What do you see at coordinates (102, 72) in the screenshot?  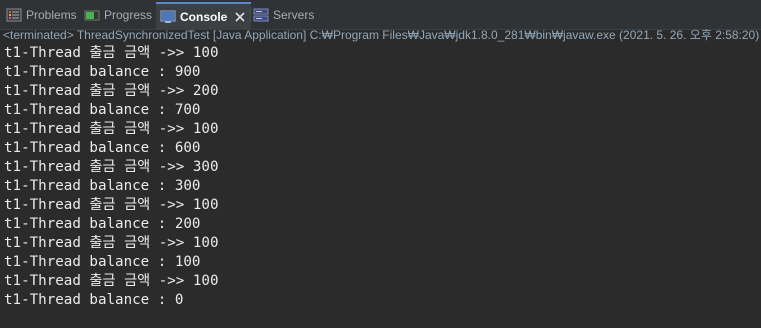 I see `console-line: t1-Thread balance : 900` at bounding box center [102, 72].